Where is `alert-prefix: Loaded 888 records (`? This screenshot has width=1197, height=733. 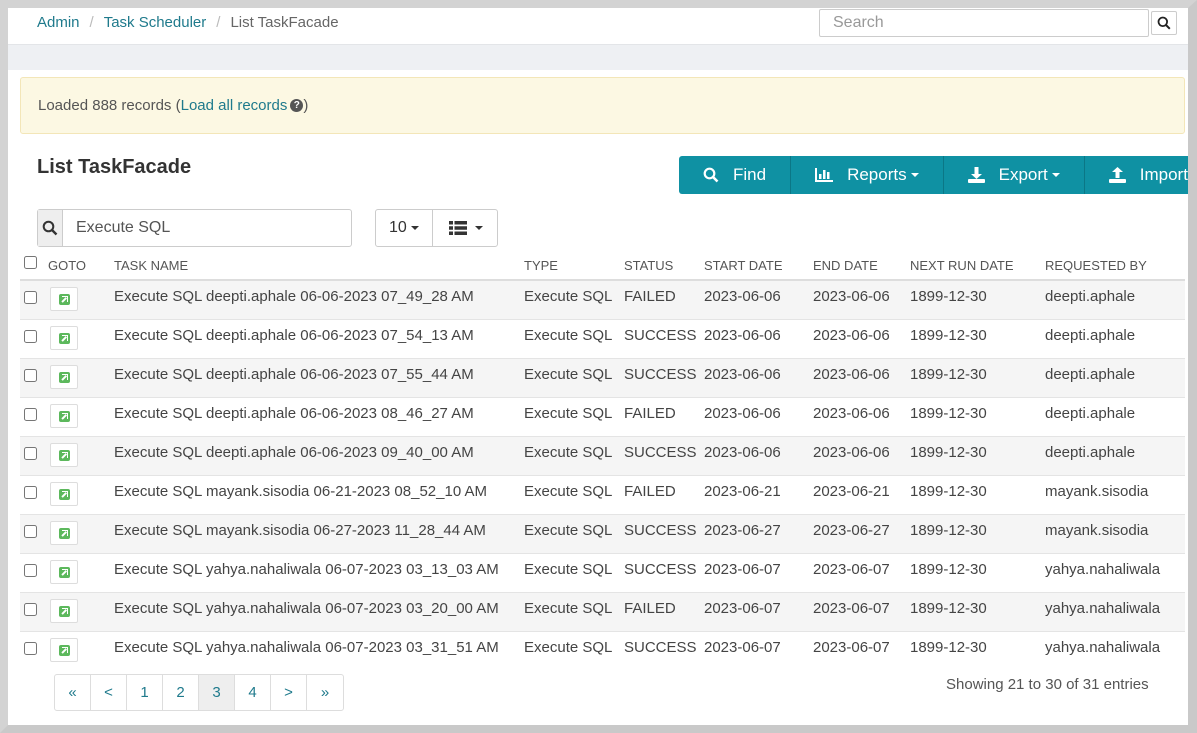
alert-prefix: Loaded 888 records ( is located at coordinates (109, 105).